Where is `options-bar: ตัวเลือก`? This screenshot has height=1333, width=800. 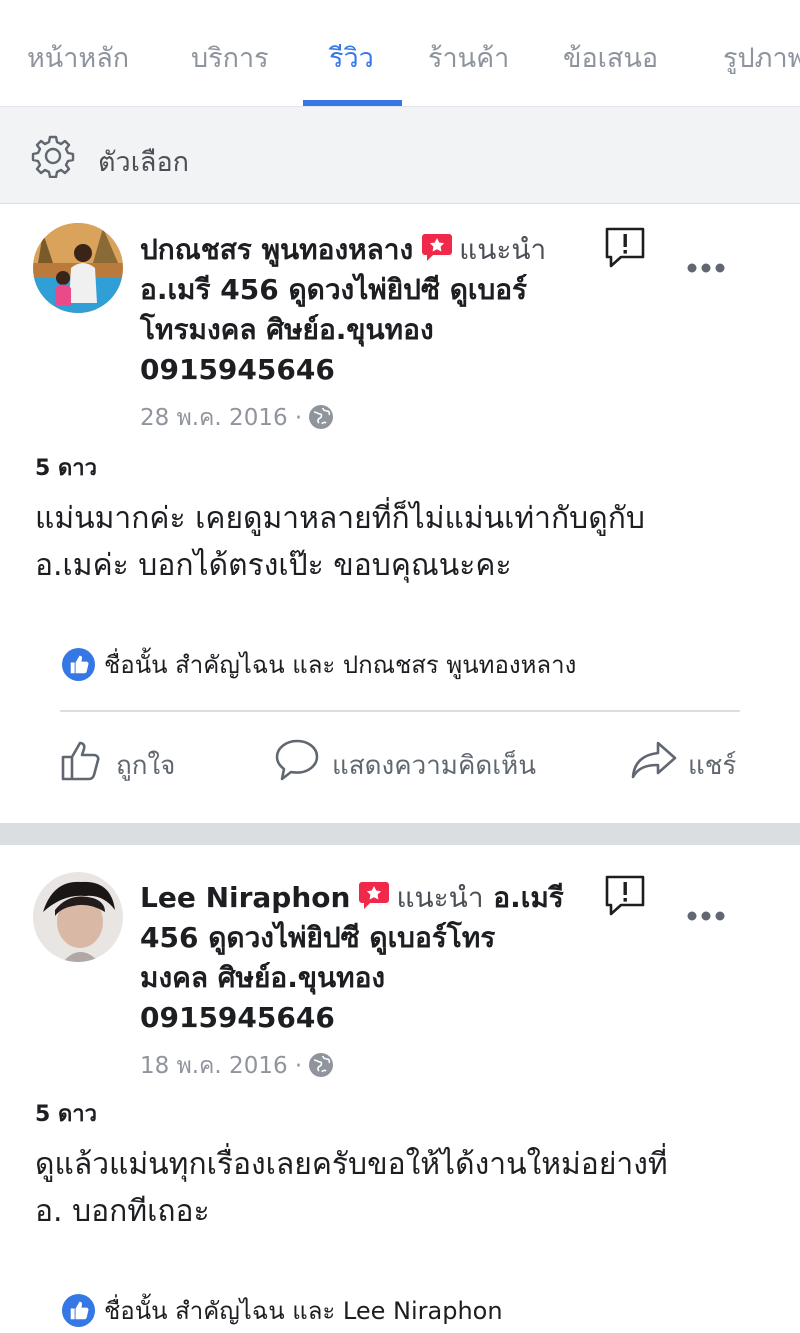 options-bar: ตัวเลือก is located at coordinates (400, 155).